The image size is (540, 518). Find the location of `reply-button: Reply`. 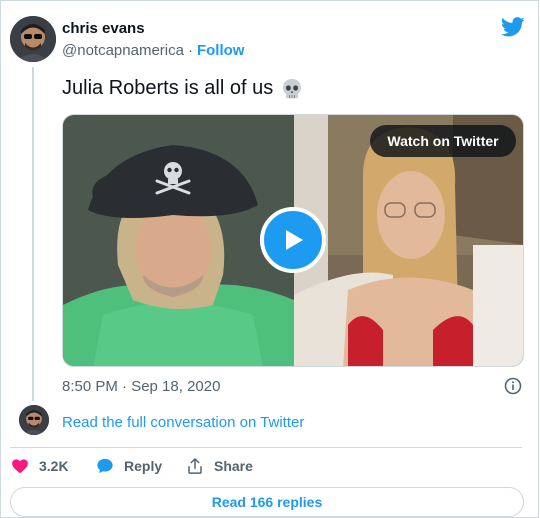

reply-button: Reply is located at coordinates (129, 466).